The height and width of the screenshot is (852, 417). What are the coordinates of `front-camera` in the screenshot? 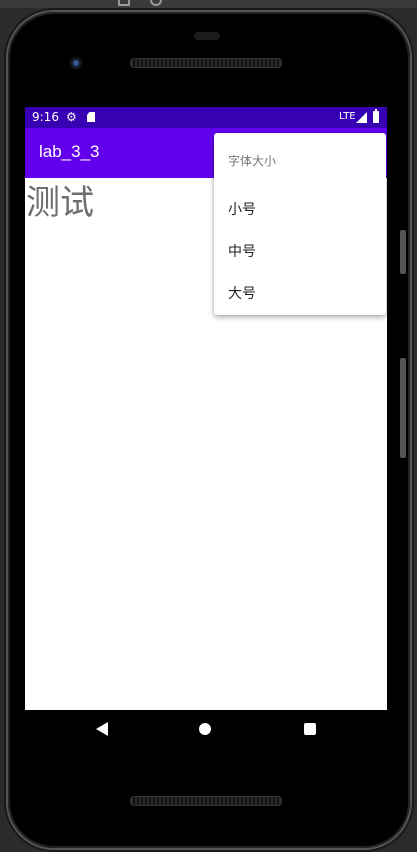 It's located at (76, 63).